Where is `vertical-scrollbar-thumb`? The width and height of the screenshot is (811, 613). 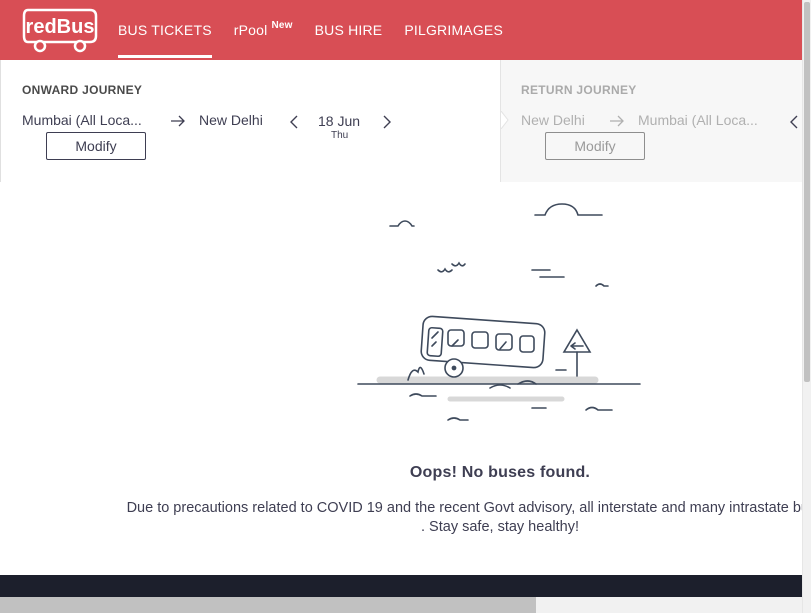 vertical-scrollbar-thumb is located at coordinates (807, 192).